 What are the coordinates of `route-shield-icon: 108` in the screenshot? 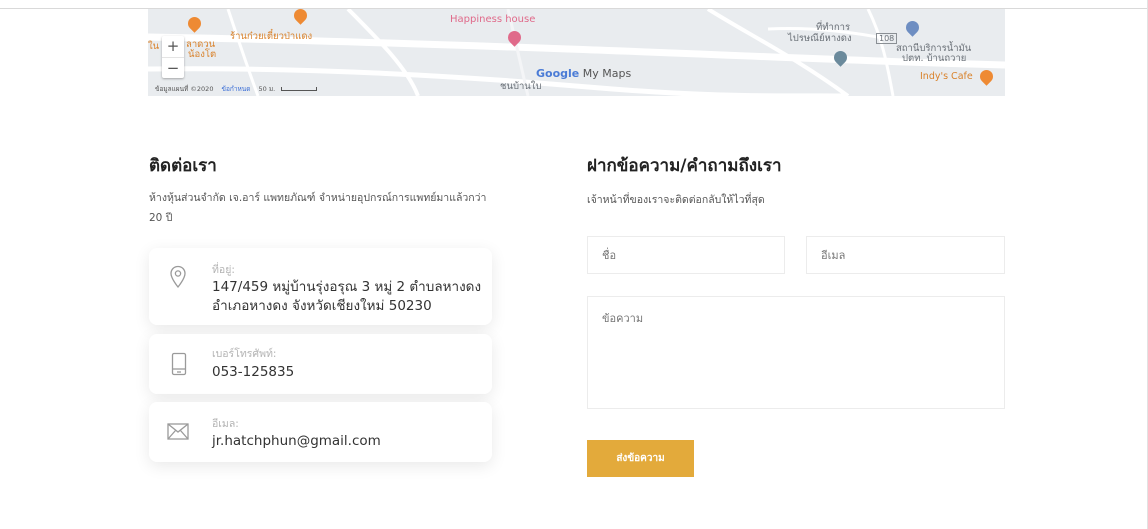 It's located at (887, 38).